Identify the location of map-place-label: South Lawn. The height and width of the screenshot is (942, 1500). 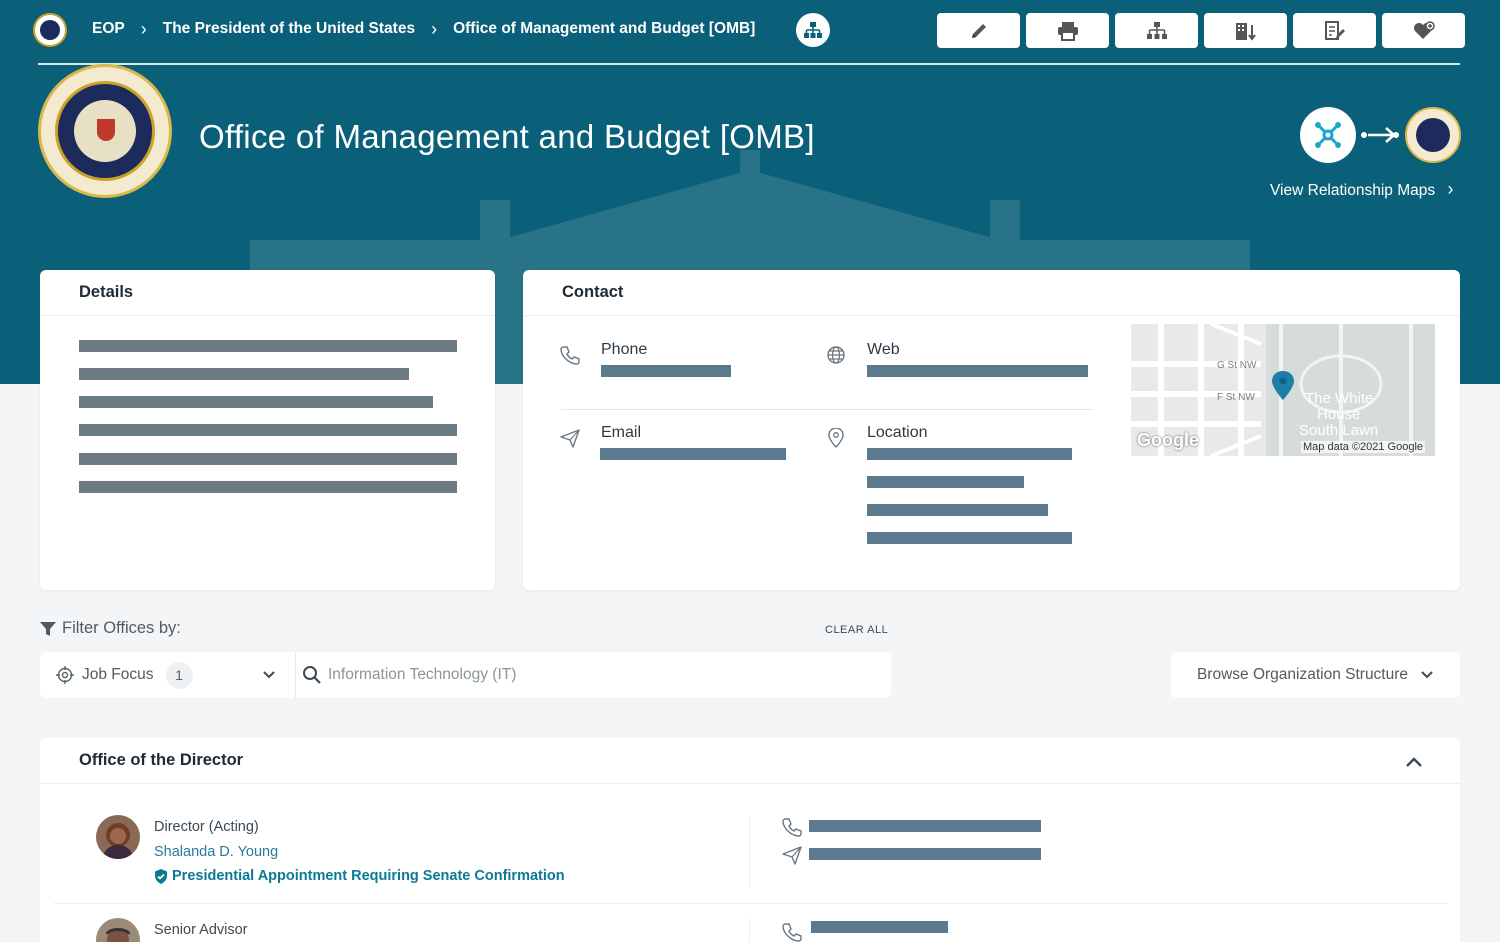
(1339, 430).